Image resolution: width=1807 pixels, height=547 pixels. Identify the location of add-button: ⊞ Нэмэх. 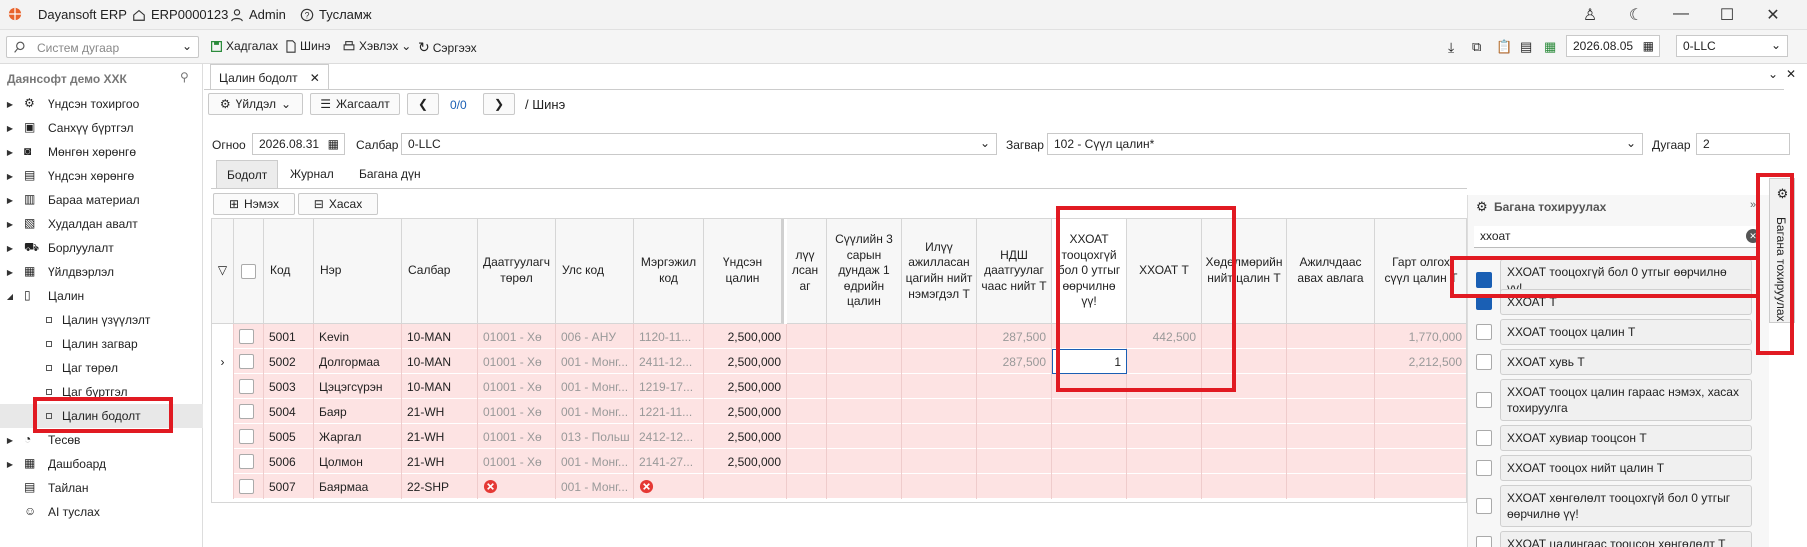
(254, 204).